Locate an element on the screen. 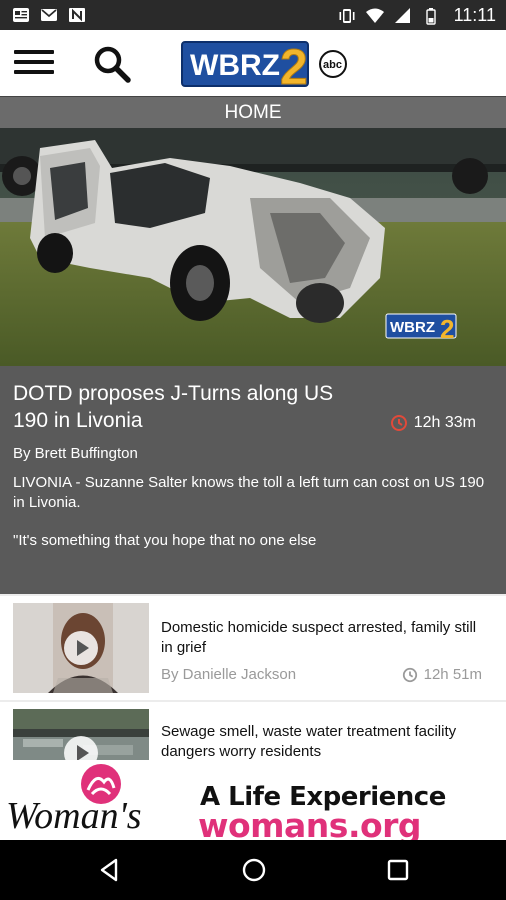  news-icon is located at coordinates (21, 15).